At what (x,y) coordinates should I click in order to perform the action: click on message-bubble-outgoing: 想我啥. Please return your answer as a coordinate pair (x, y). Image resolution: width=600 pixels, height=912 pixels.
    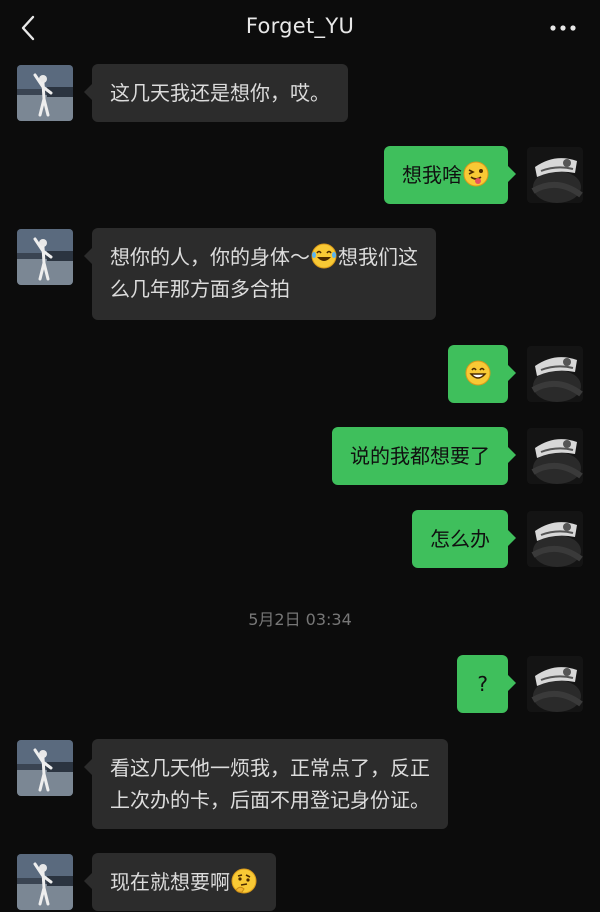
    Looking at the image, I should click on (450, 175).